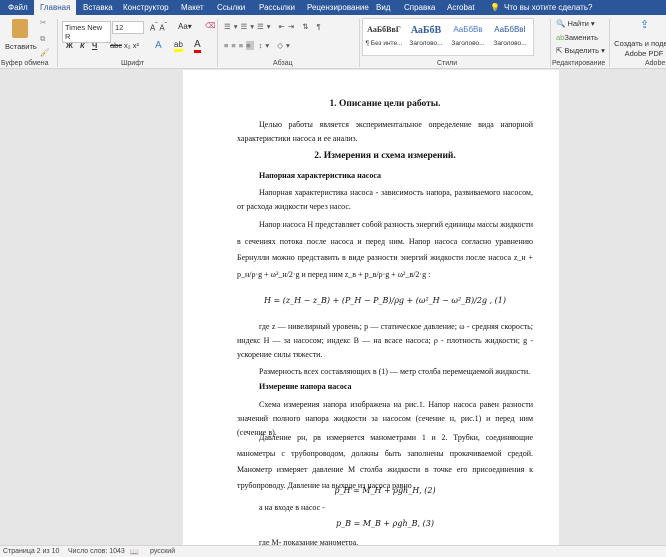 The width and height of the screenshot is (666, 557). Describe the element at coordinates (82, 45) in the screenshot. I see `italic-button: К` at that location.